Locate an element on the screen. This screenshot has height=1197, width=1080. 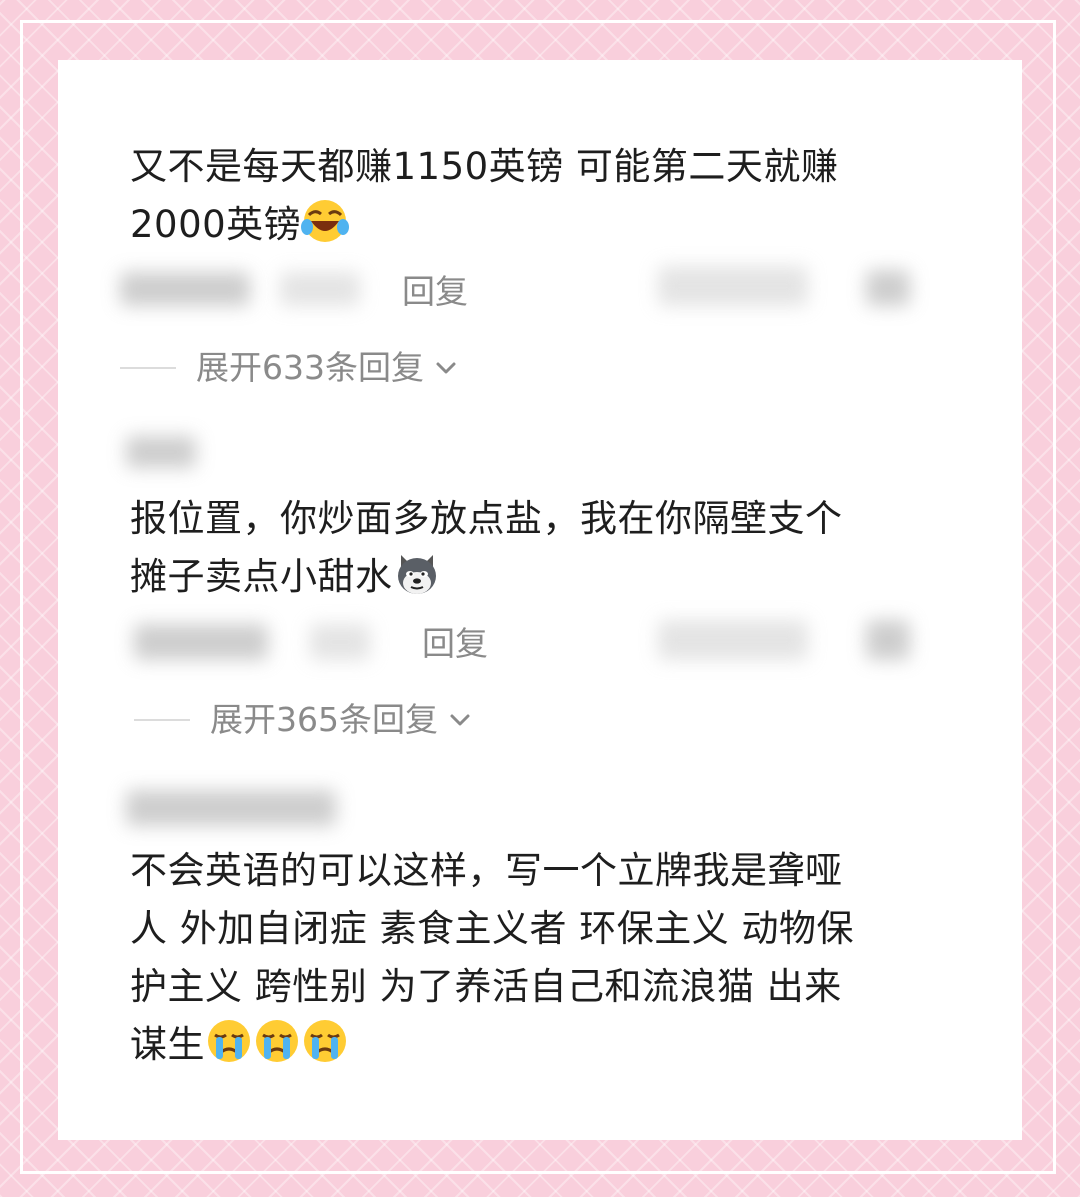
expand-replies-1: 展开633条回复 is located at coordinates (290, 368).